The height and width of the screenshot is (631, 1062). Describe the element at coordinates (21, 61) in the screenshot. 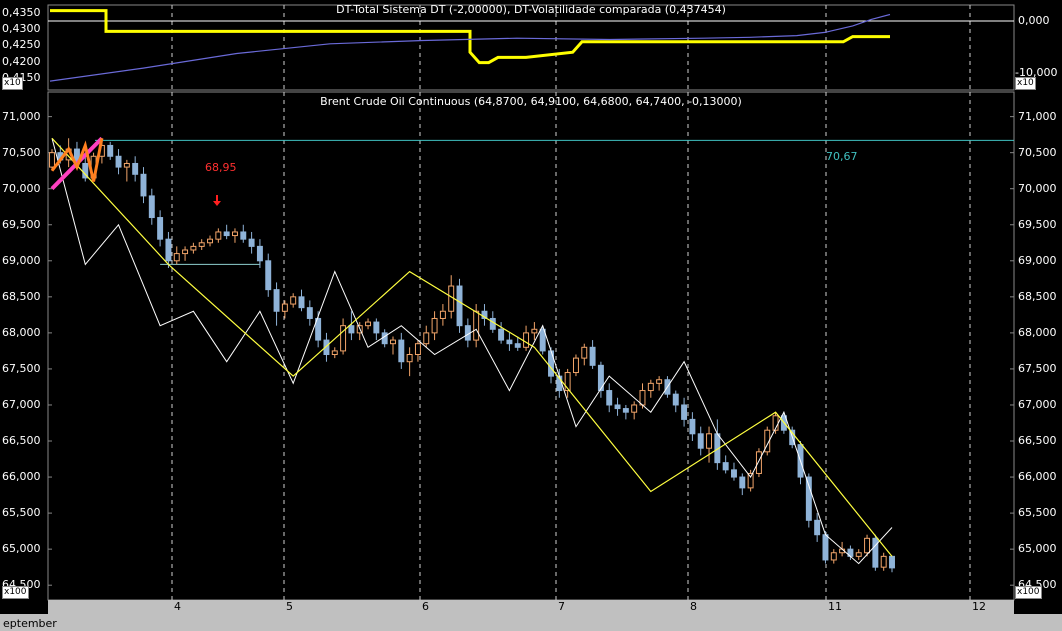

I see `indicator-left-tick: 0,4200` at that location.